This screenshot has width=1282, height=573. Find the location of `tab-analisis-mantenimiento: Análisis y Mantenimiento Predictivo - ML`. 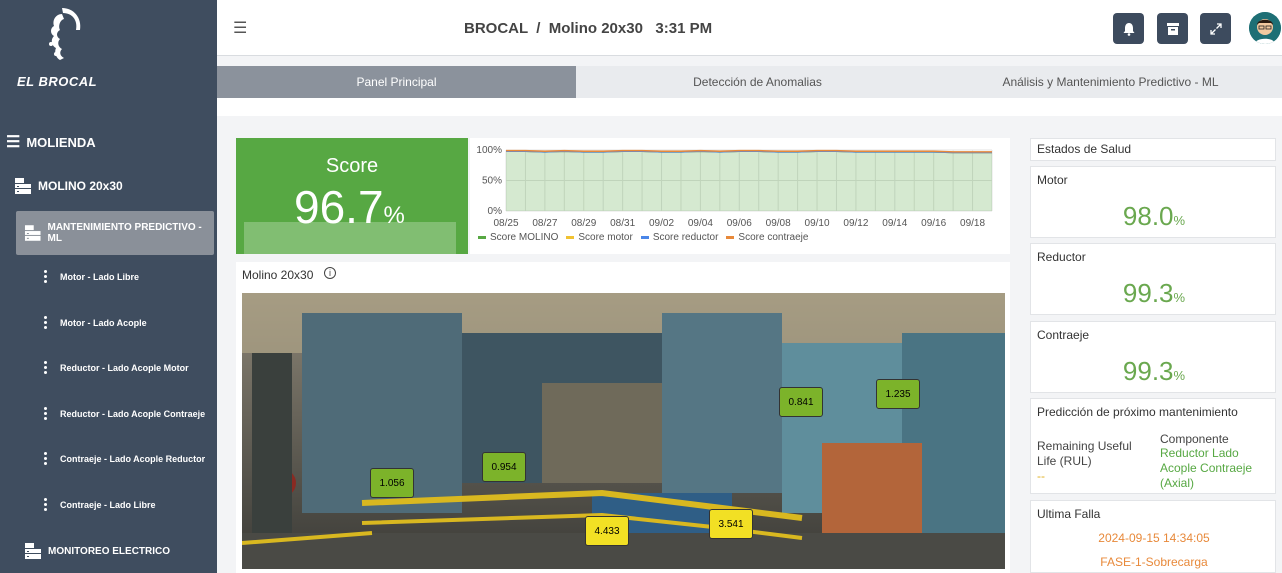

tab-analisis-mantenimiento: Análisis y Mantenimiento Predictivo - ML is located at coordinates (1110, 82).